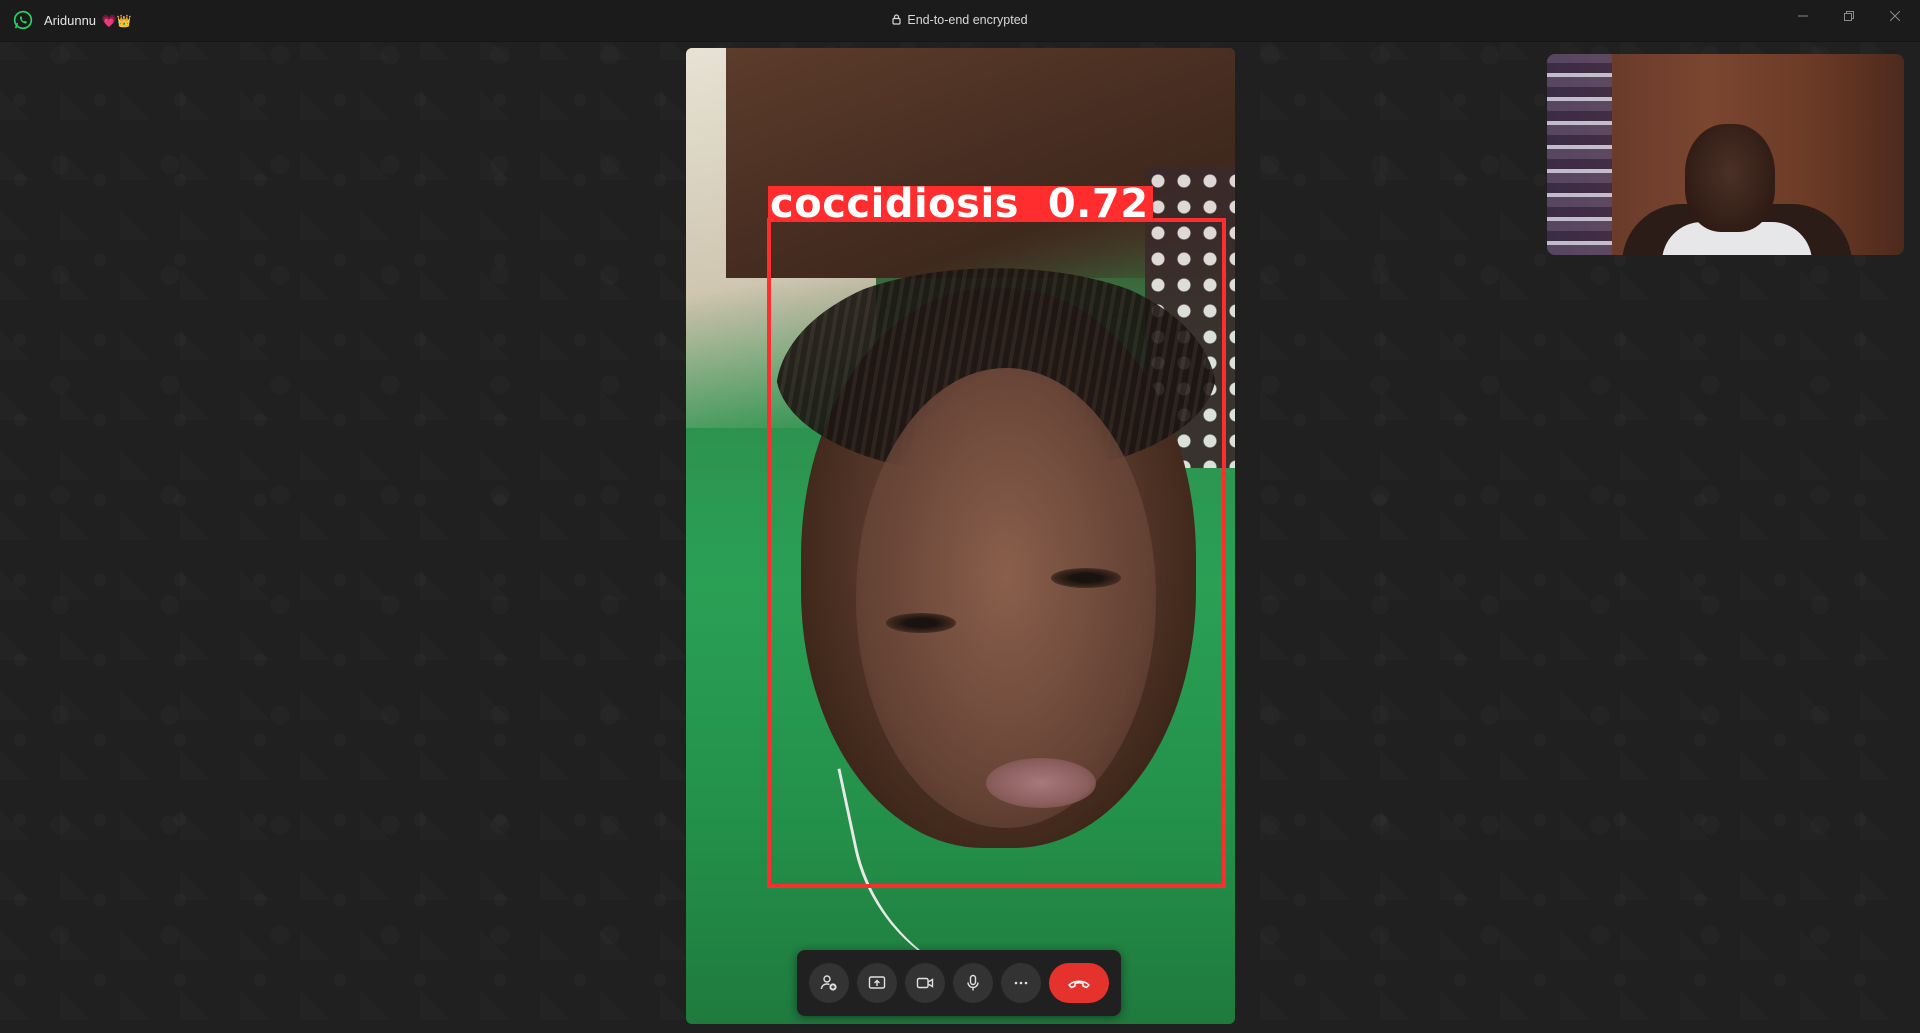 This screenshot has height=1033, width=1920. I want to click on title-bar: Aridunnu 💗👑 End-to-end encrypted, so click(960, 21).